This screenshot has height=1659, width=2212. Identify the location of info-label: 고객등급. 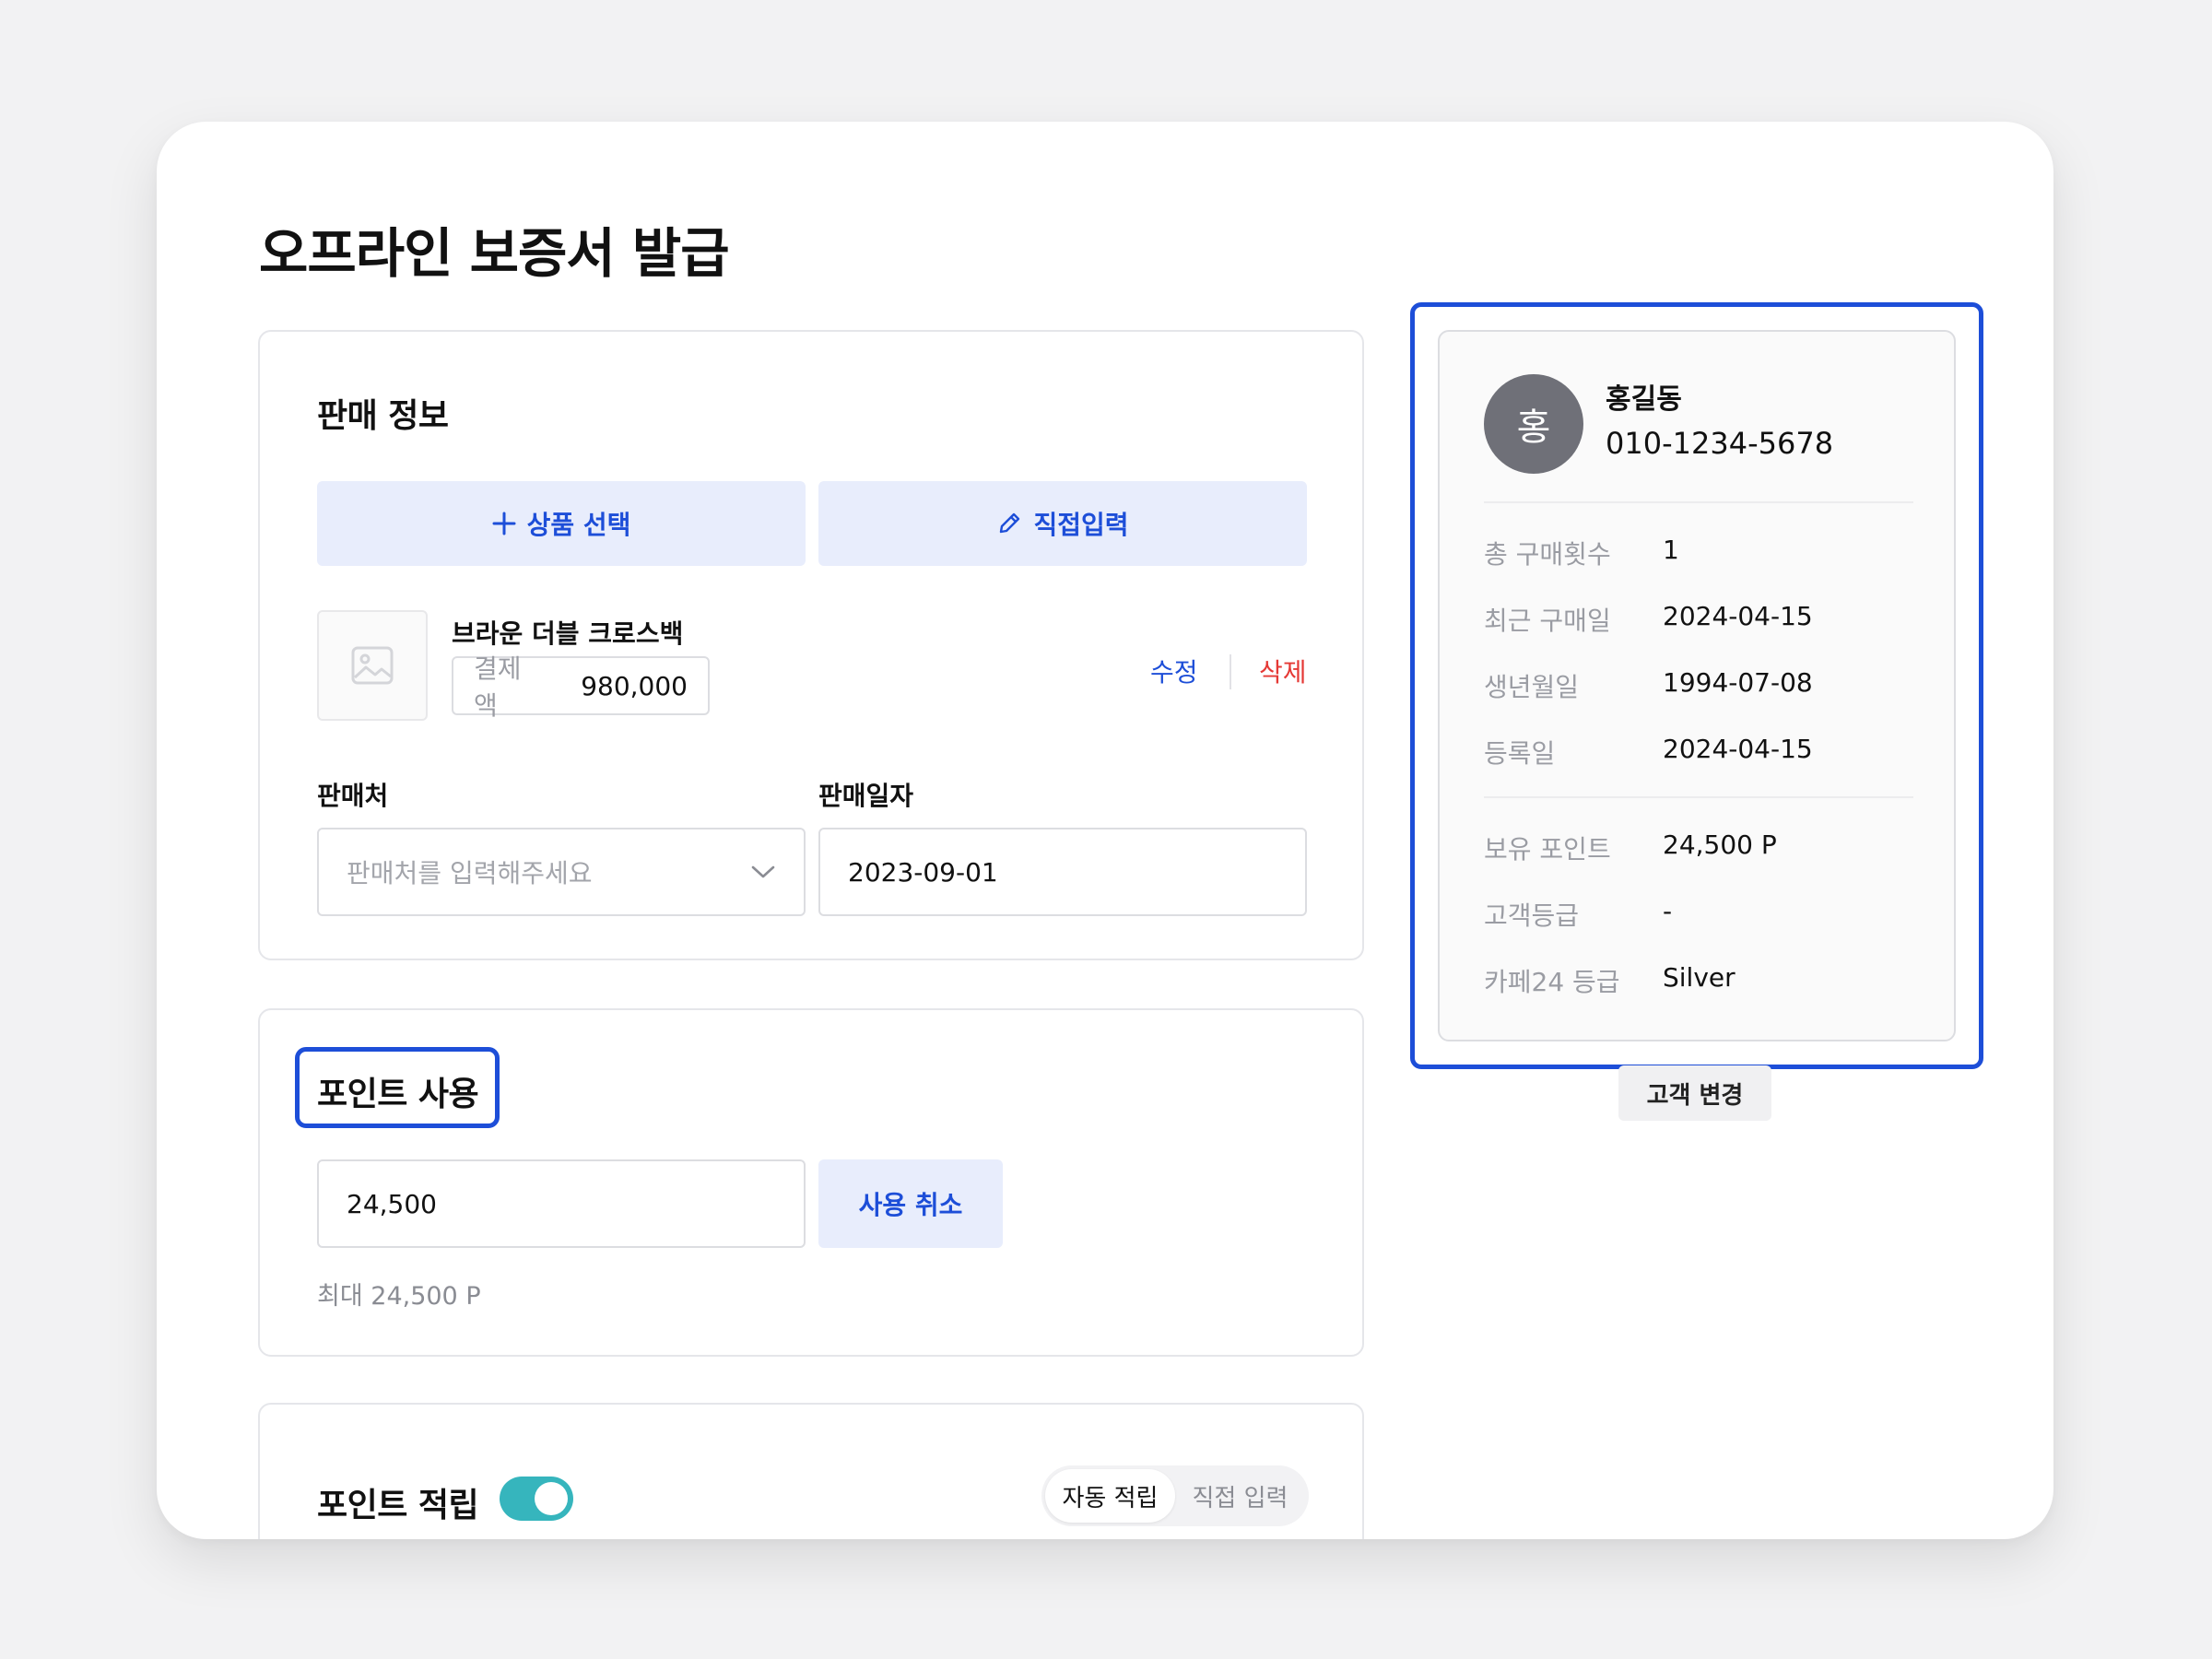
(1532, 915).